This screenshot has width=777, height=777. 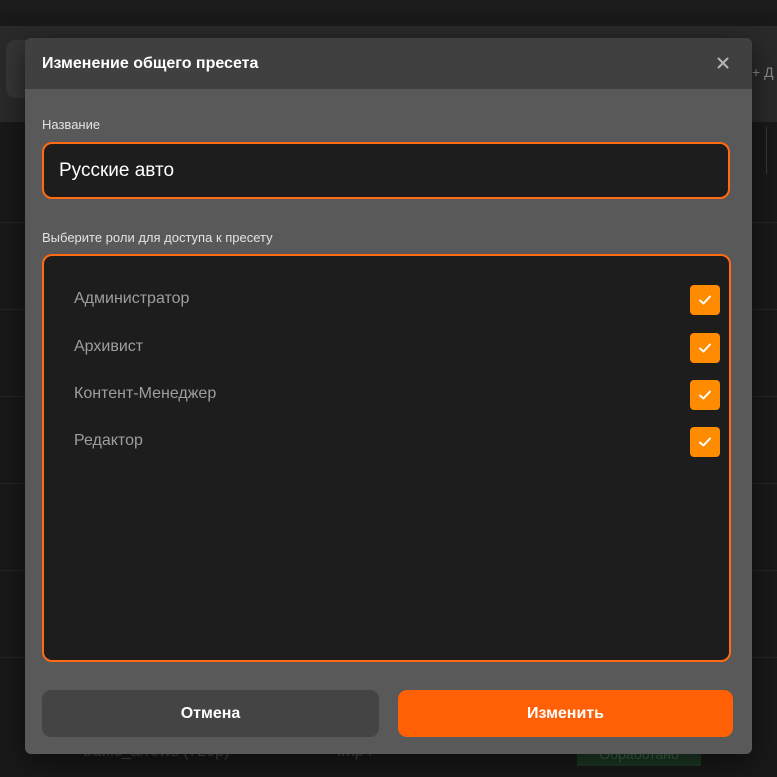 I want to click on role-item-content-manager: Контент-Менеджер, so click(x=386, y=395).